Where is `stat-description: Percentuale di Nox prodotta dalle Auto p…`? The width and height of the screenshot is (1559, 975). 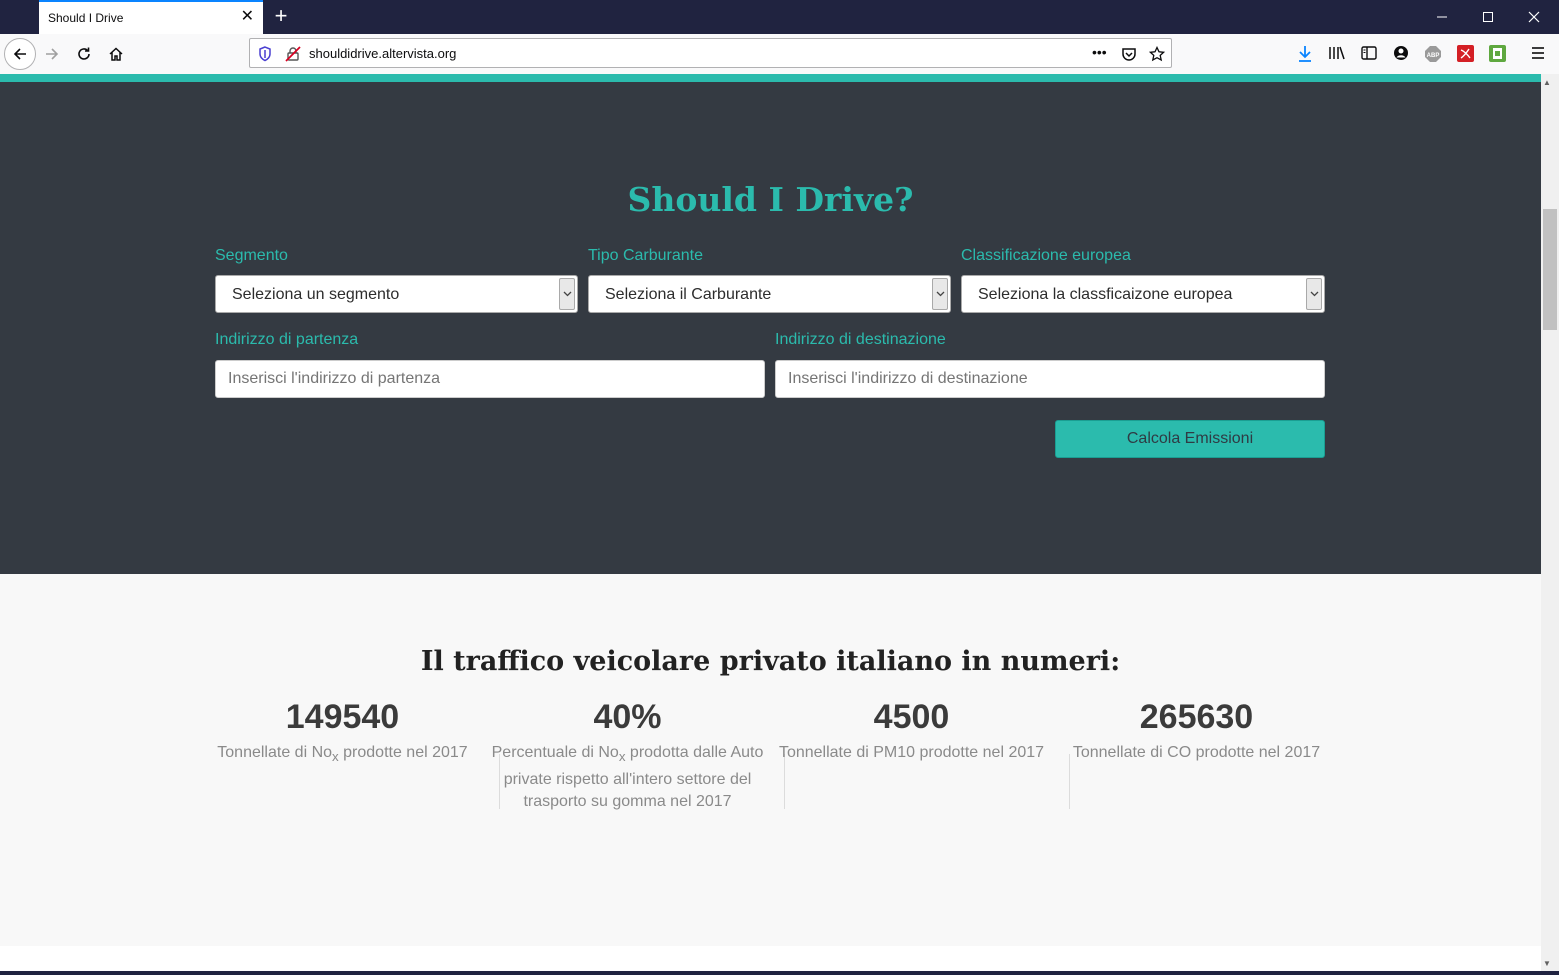 stat-description: Percentuale di Nox prodotta dalle Auto p… is located at coordinates (627, 777).